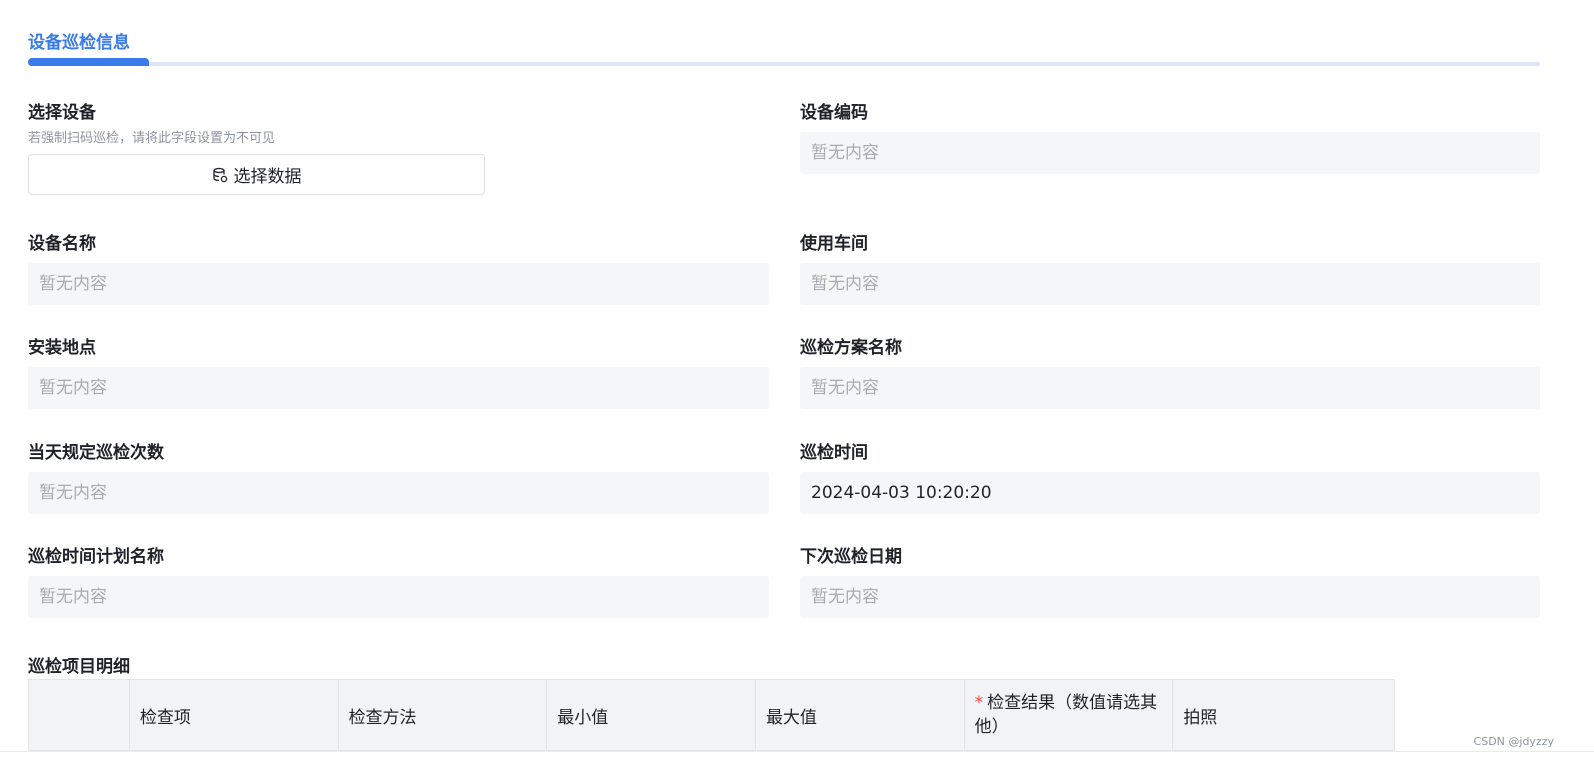  Describe the element at coordinates (96, 453) in the screenshot. I see `field-label: 当天规定巡检次数` at that location.